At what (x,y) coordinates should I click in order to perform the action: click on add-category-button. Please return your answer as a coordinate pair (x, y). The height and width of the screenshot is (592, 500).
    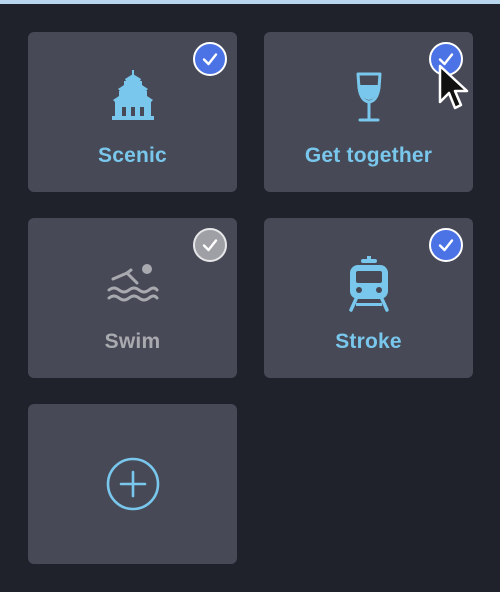
    Looking at the image, I should click on (132, 484).